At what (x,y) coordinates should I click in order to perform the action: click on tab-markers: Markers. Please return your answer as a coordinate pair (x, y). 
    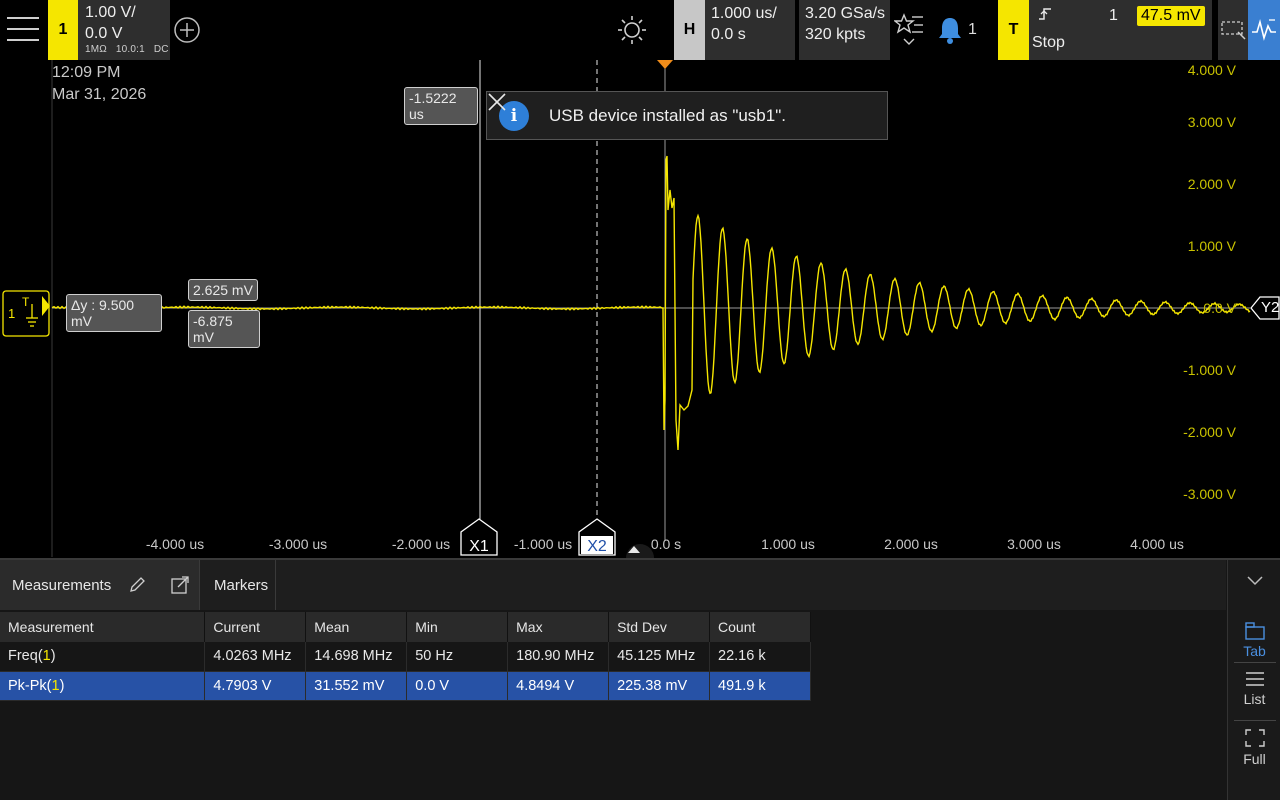
    Looking at the image, I should click on (238, 585).